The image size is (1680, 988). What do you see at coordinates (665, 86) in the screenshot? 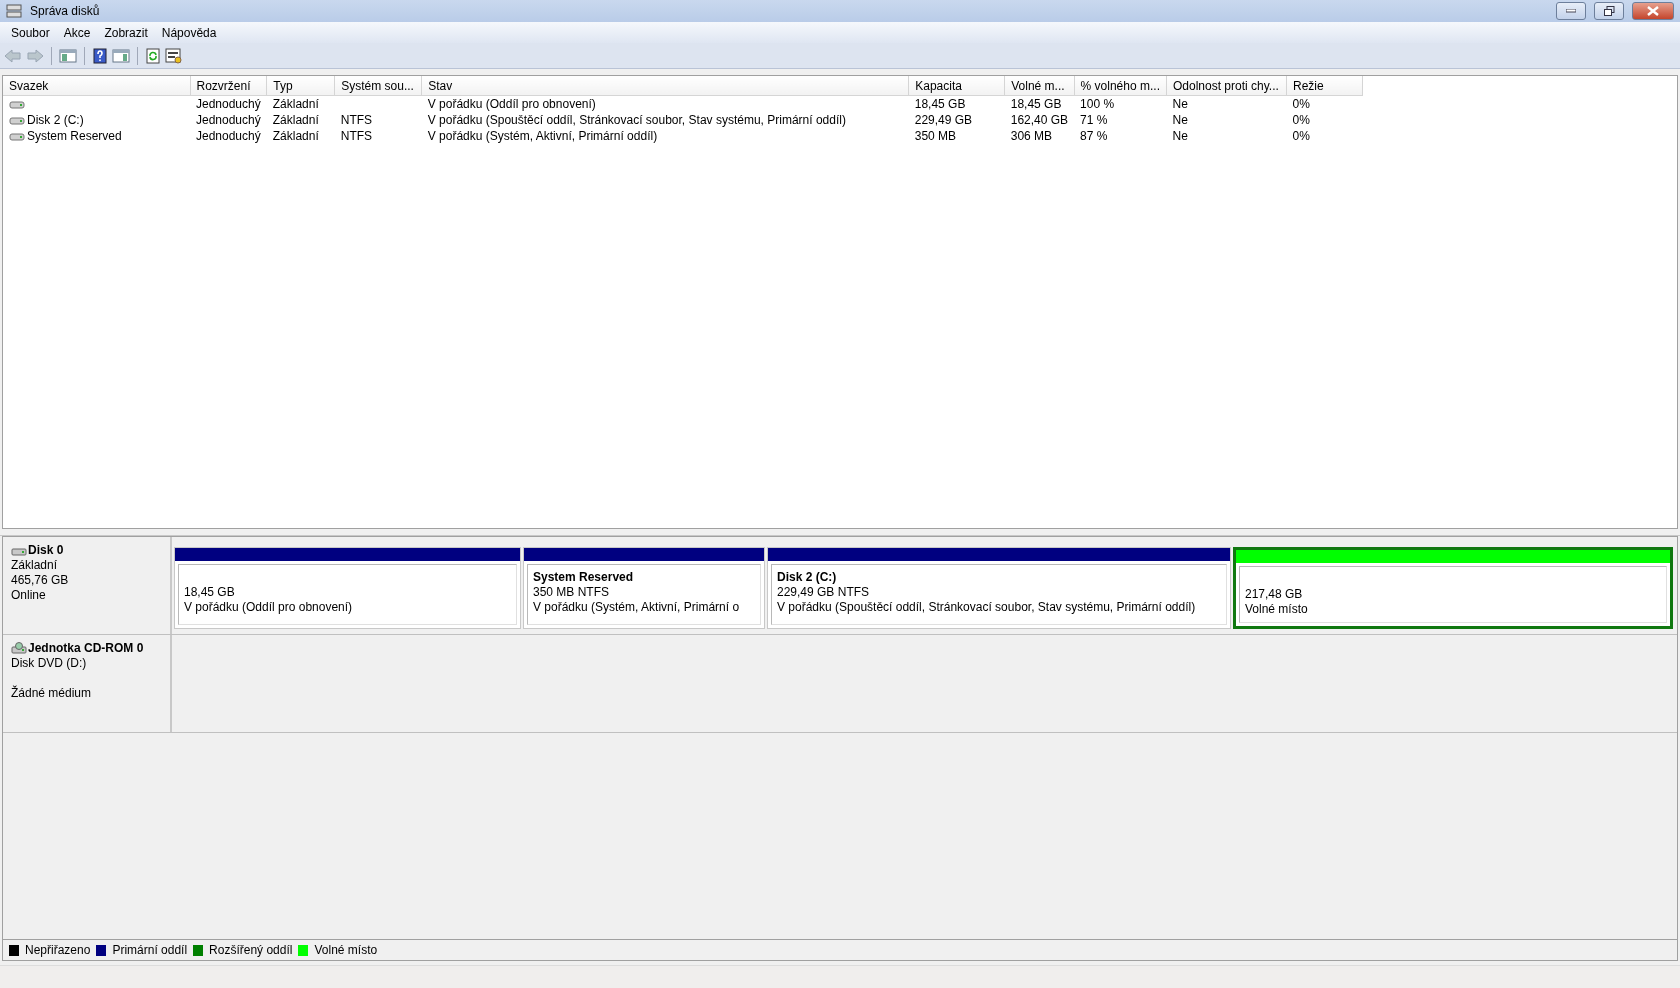
I see `column-header: Stav` at bounding box center [665, 86].